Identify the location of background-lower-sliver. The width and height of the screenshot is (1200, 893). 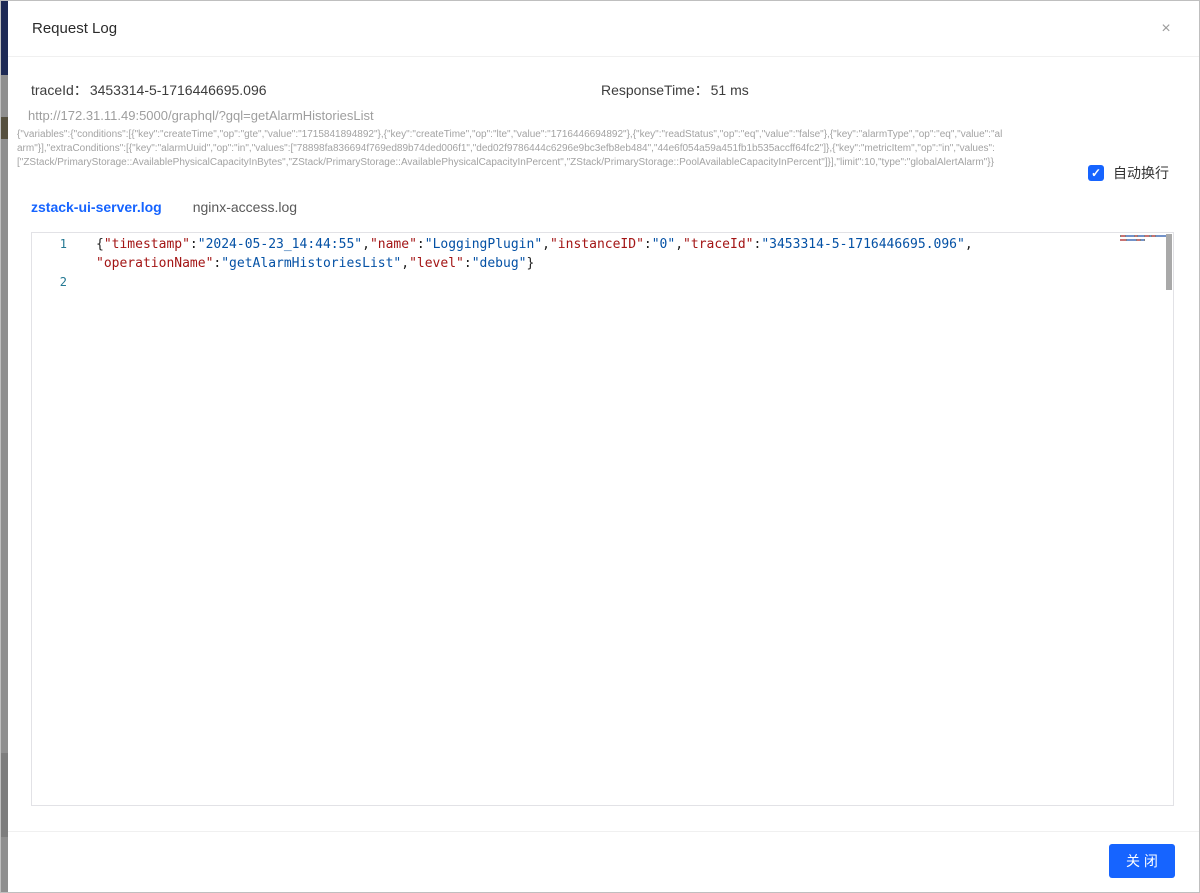
(4, 795).